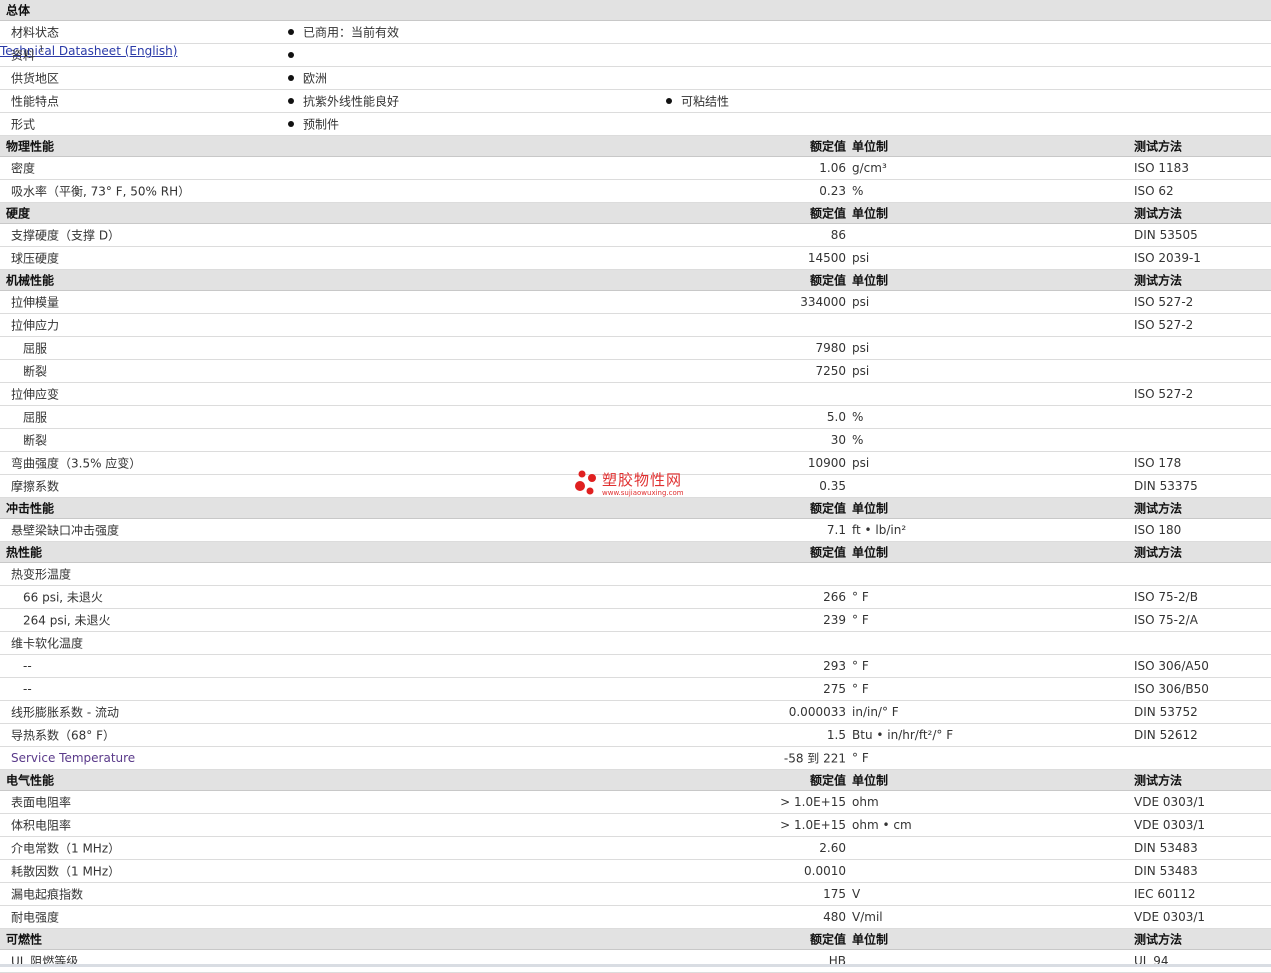 This screenshot has width=1271, height=973. I want to click on property-row: 热变形温度, so click(635, 574).